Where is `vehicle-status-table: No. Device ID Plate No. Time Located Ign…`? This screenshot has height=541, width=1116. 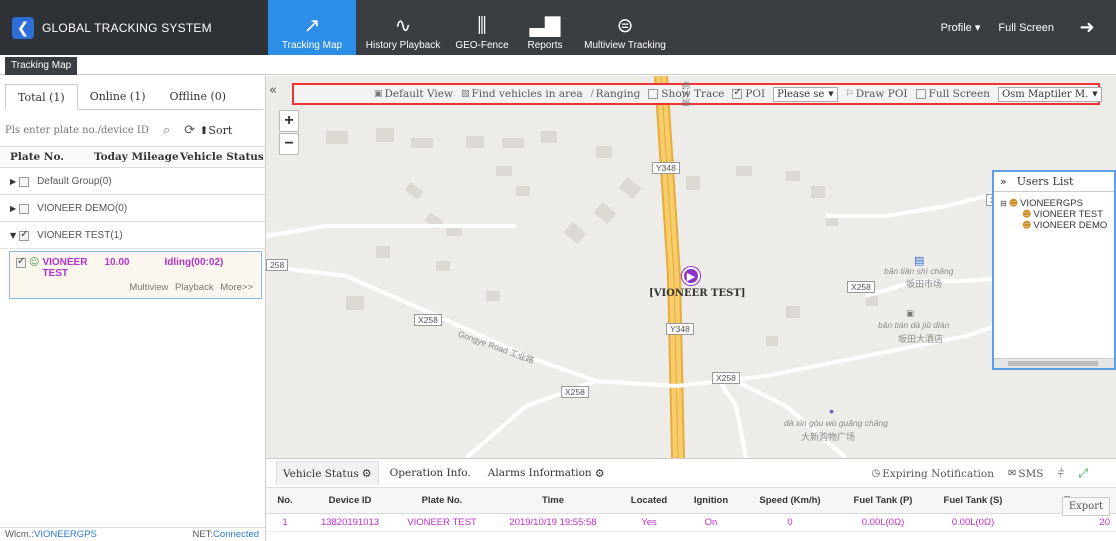
vehicle-status-table: No. Device ID Plate No. Time Located Ign… is located at coordinates (691, 509).